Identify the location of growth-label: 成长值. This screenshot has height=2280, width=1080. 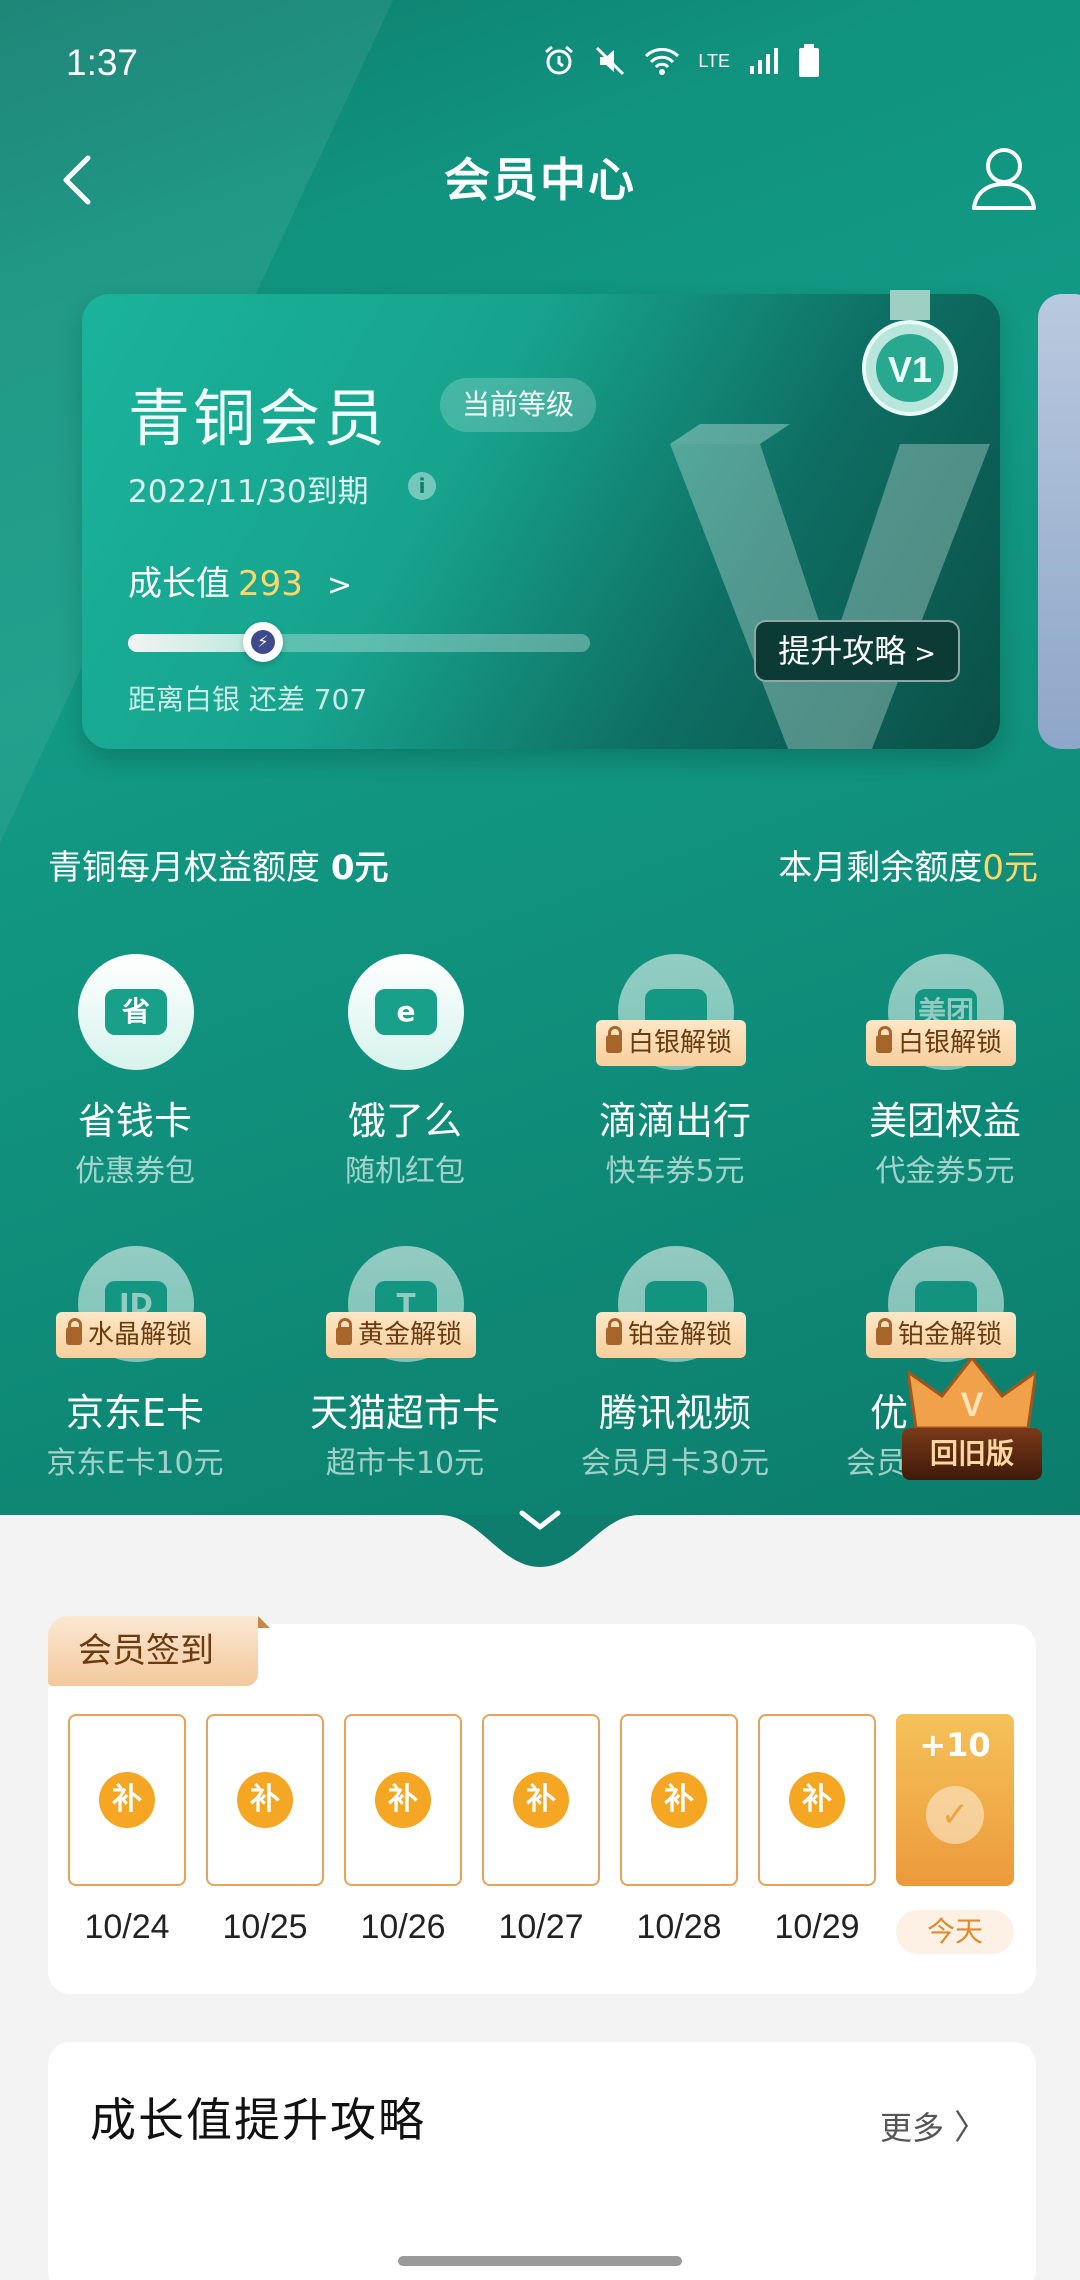
(179, 584).